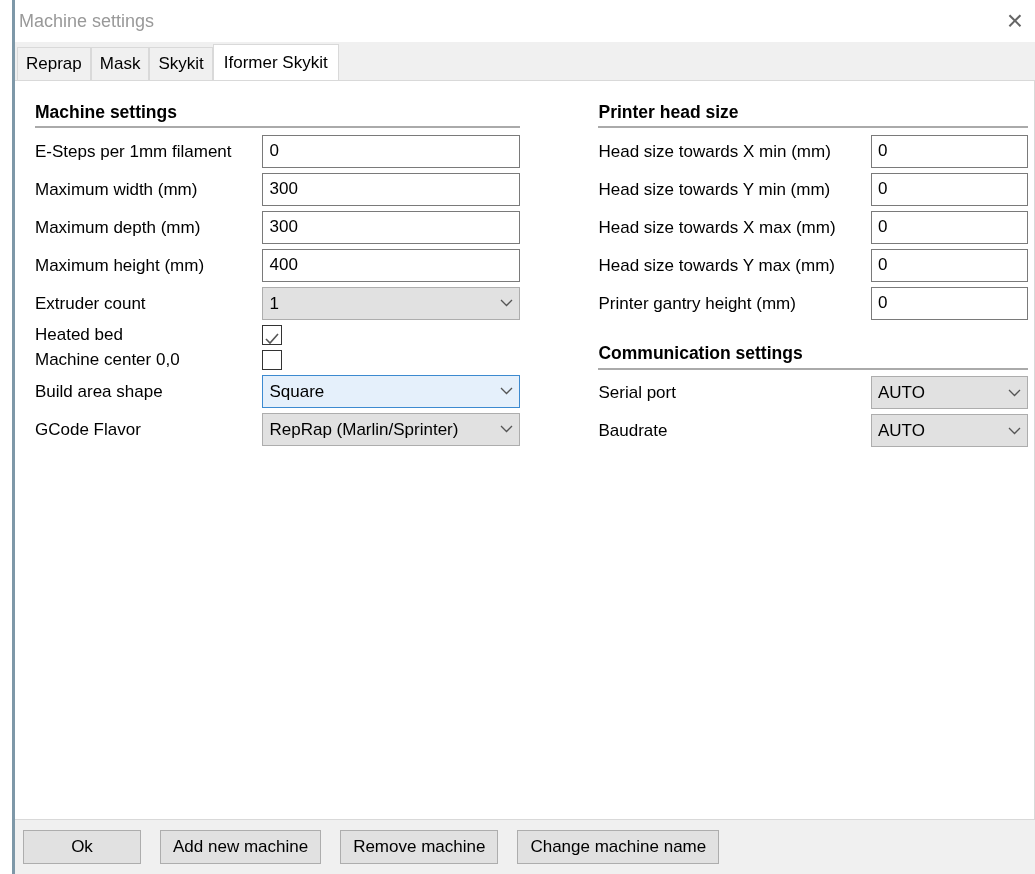 This screenshot has width=1035, height=874. What do you see at coordinates (714, 189) in the screenshot?
I see `field-label: Head size towards Y min (mm)` at bounding box center [714, 189].